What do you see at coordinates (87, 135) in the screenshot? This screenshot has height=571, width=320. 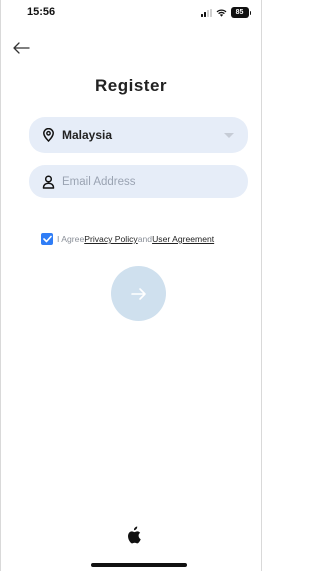 I see `country-value: Malaysia` at bounding box center [87, 135].